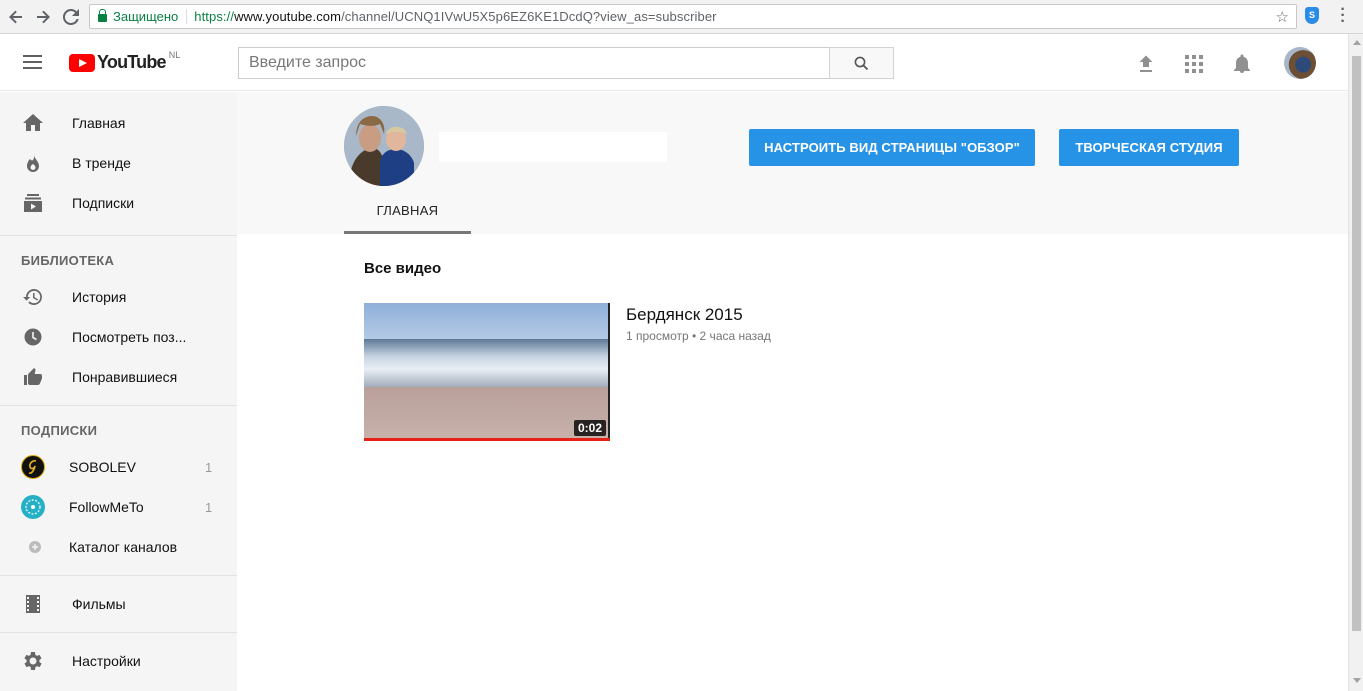 The height and width of the screenshot is (691, 1363). What do you see at coordinates (589, 428) in the screenshot?
I see `video-duration: 0:02` at bounding box center [589, 428].